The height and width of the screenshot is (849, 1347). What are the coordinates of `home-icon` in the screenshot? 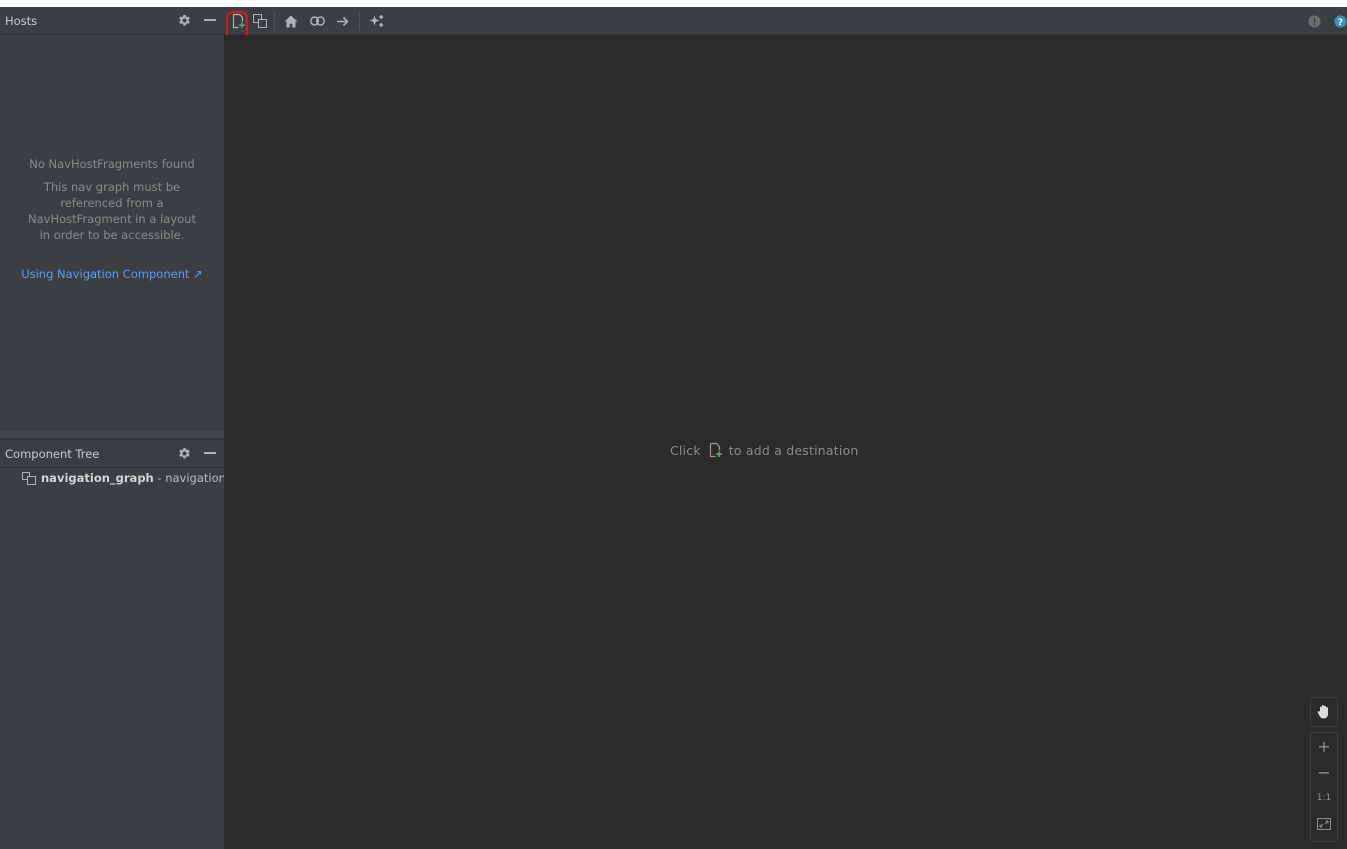 It's located at (291, 21).